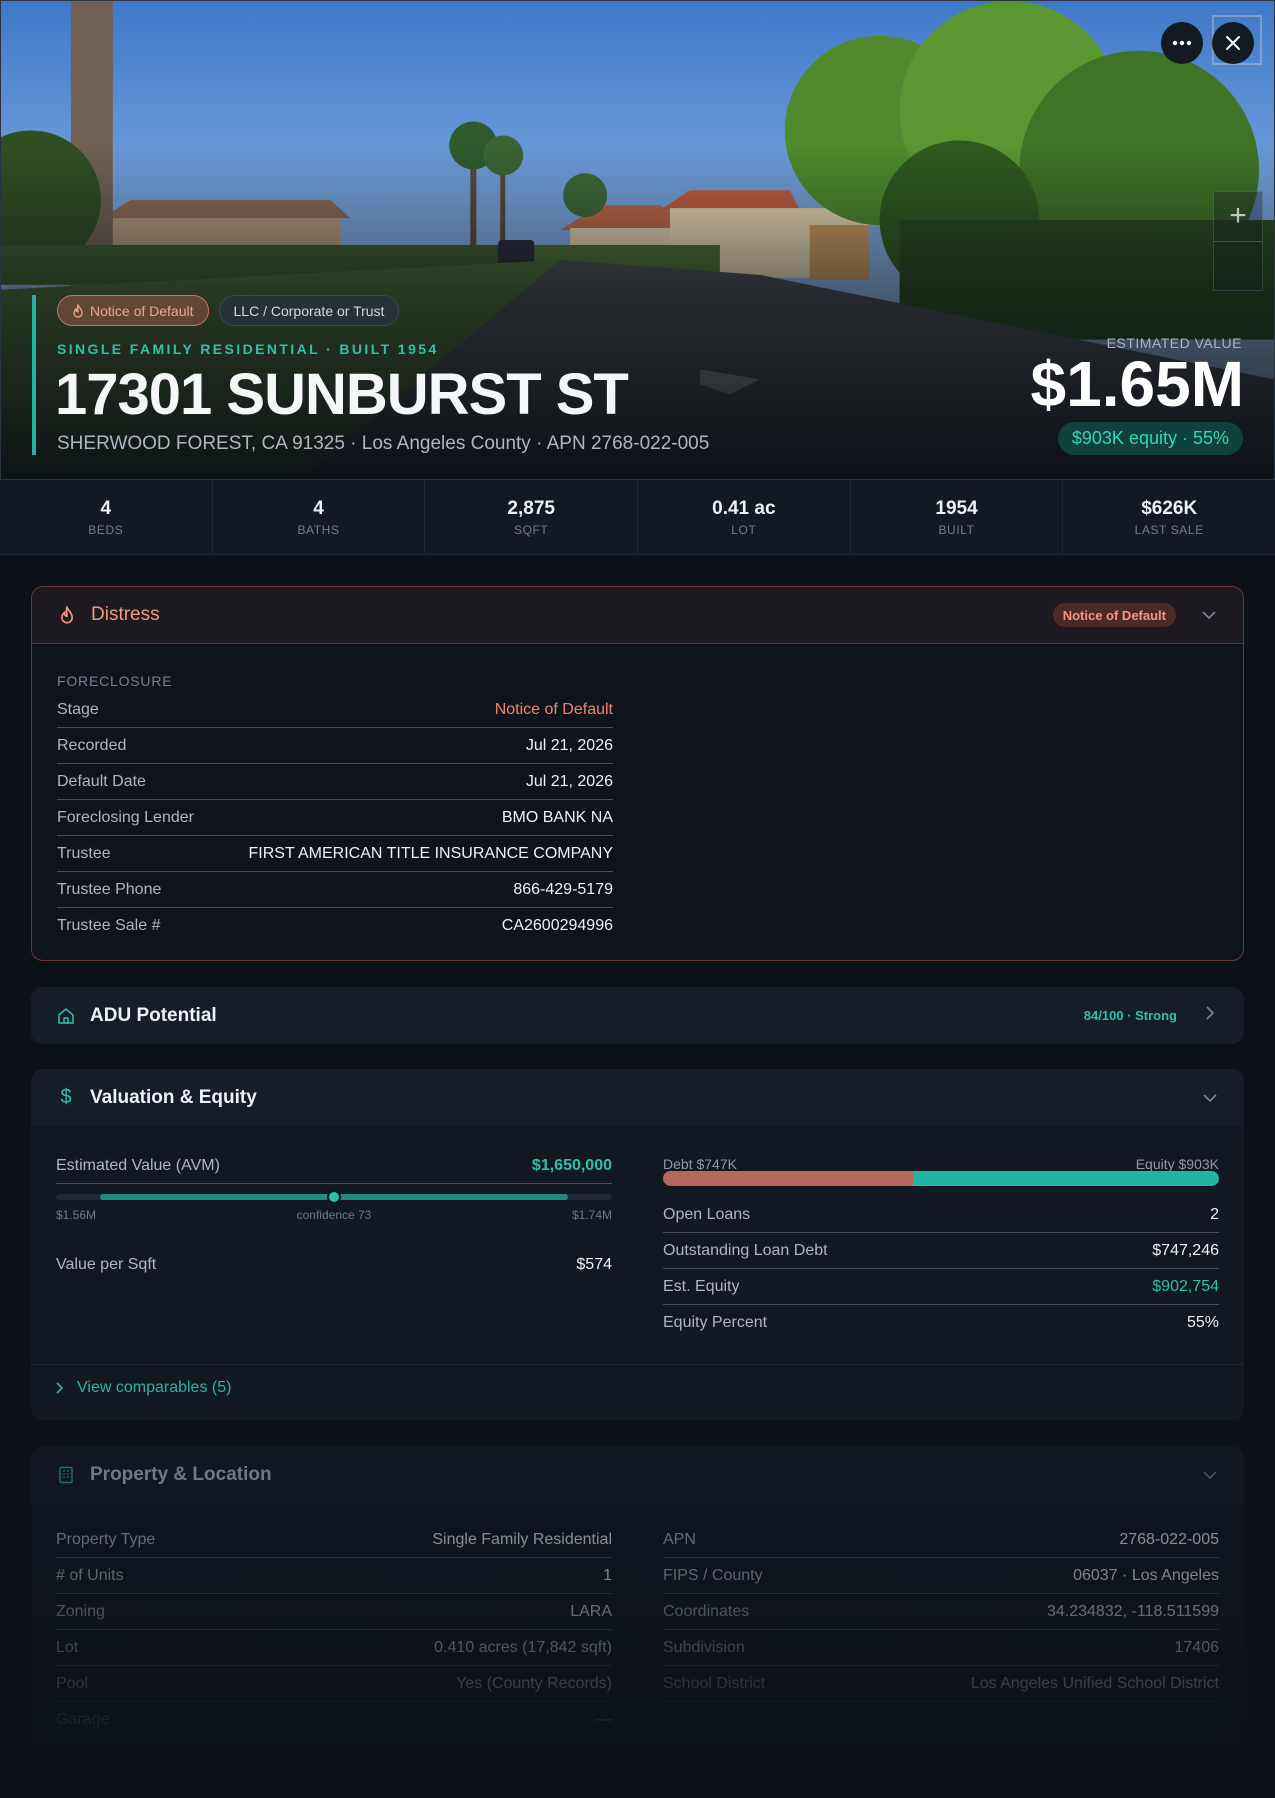 This screenshot has height=1798, width=1275. I want to click on close-icon, so click(1233, 43).